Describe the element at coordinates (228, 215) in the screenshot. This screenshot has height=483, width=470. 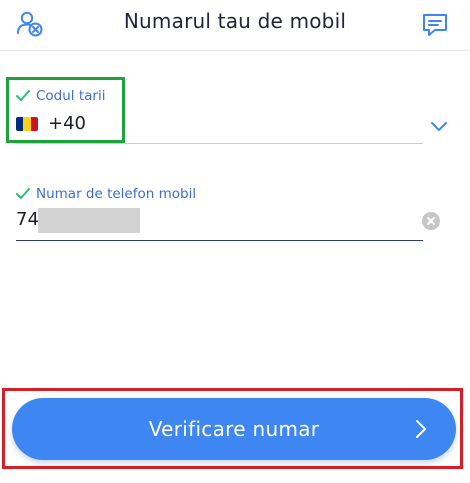
I see `phone-number-field: Numar de telefon mobil 74` at that location.